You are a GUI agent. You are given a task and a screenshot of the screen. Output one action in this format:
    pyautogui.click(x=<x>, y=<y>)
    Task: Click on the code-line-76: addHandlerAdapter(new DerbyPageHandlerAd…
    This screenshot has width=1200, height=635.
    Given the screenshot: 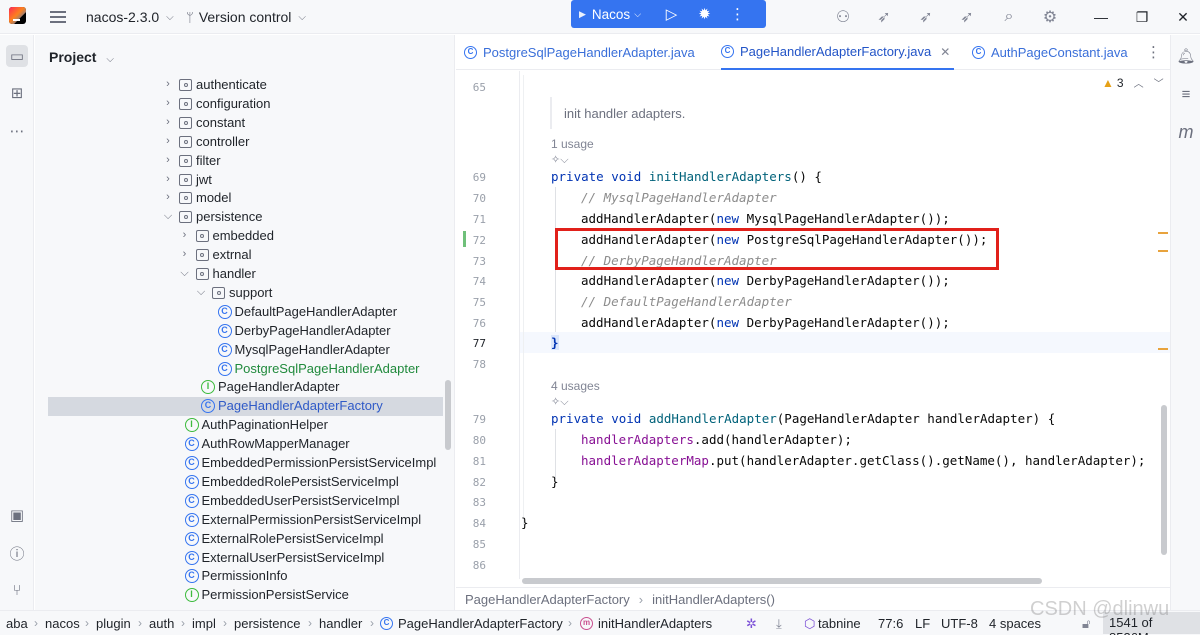 What is the action you would take?
    pyautogui.click(x=765, y=322)
    